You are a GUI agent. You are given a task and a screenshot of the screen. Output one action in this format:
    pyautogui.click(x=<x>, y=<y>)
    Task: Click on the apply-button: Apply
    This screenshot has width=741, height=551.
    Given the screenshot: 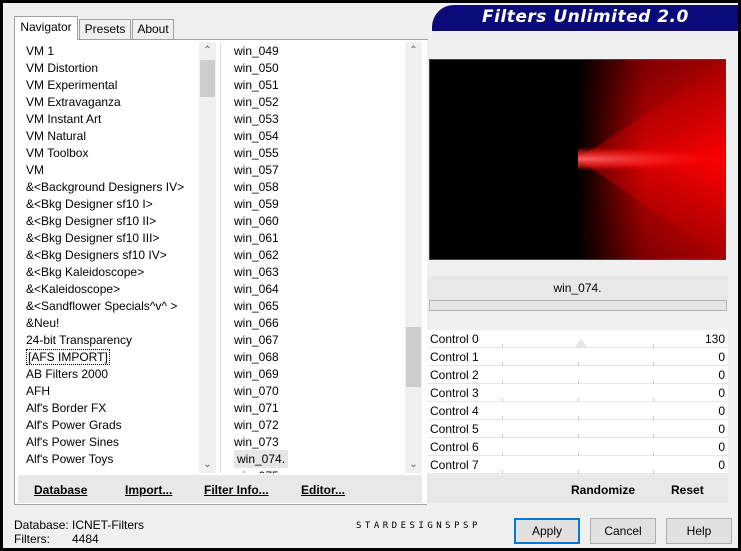 What is the action you would take?
    pyautogui.click(x=547, y=531)
    